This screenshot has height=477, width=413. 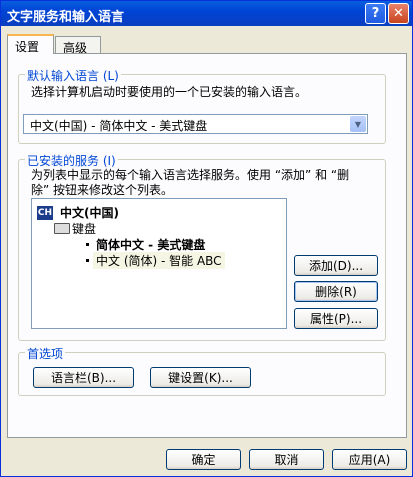 I want to click on default-language-description: 选择计算机启动时要使用的一个已安装的输入语言。, so click(x=169, y=92).